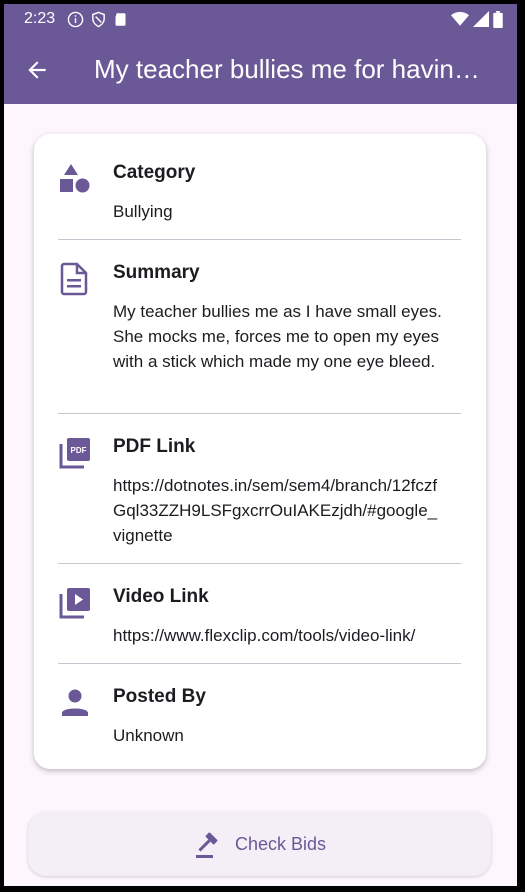  I want to click on status-bar: 2:23, so click(260, 19).